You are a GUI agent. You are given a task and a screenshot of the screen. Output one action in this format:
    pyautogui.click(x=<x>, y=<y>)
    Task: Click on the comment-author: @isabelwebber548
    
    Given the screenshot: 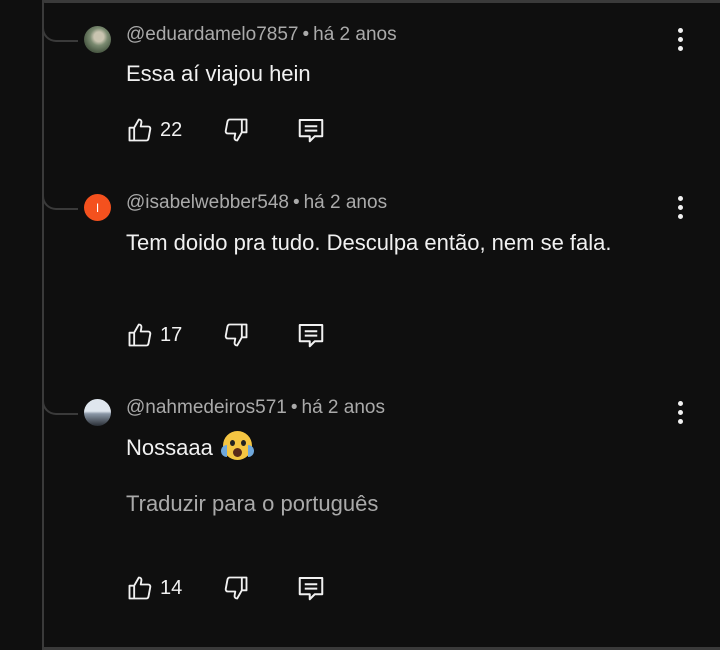 What is the action you would take?
    pyautogui.click(x=207, y=202)
    